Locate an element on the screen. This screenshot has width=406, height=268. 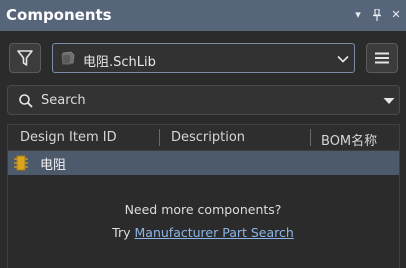
panel-title: Components is located at coordinates (59, 15).